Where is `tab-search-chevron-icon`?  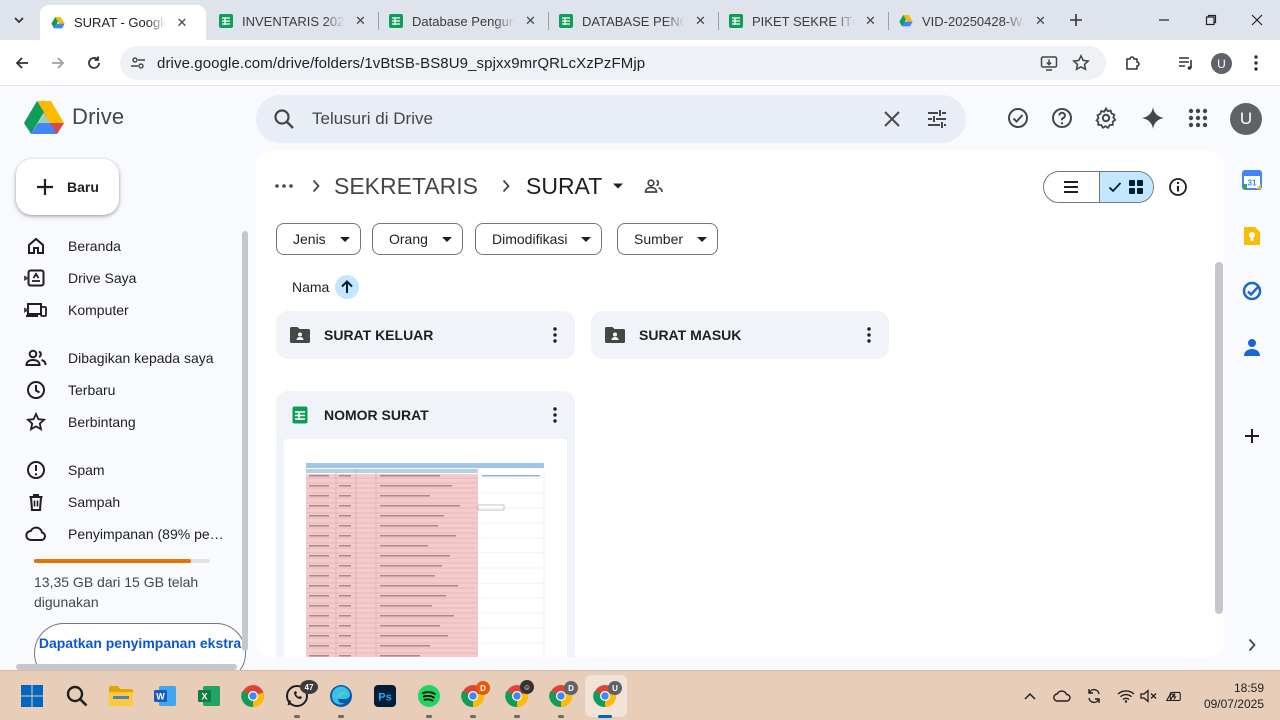 tab-search-chevron-icon is located at coordinates (19, 20).